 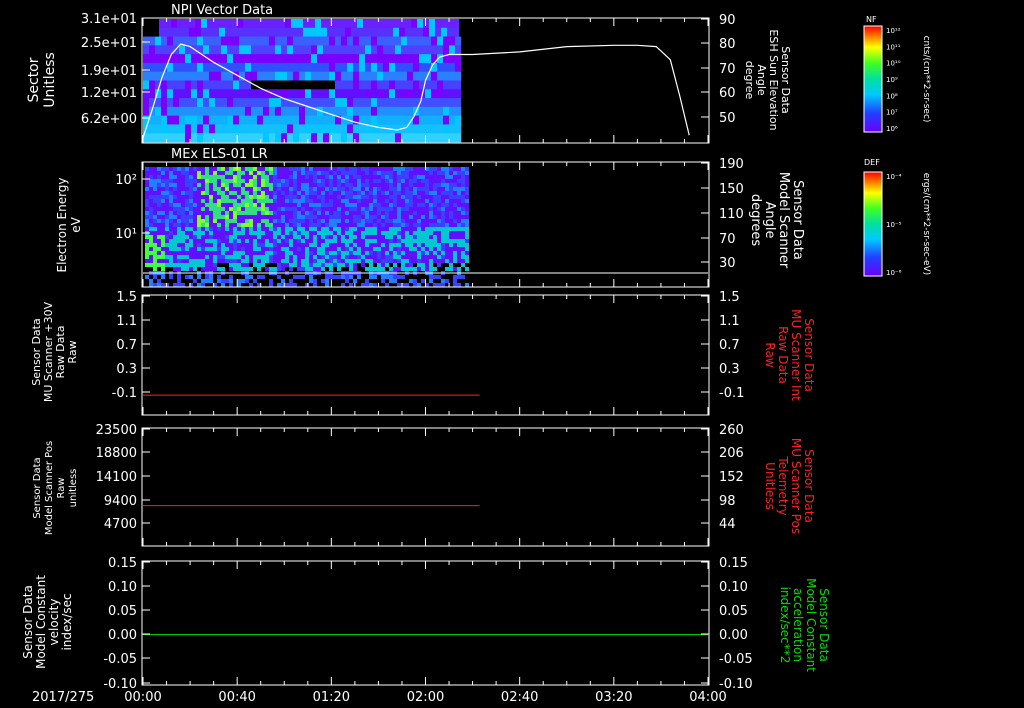 I want to click on label-line: Sensor Data, so click(x=809, y=486).